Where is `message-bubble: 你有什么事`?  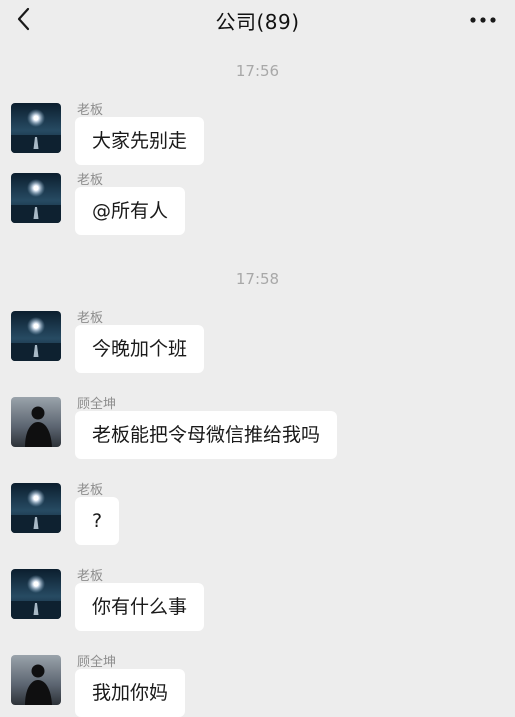 message-bubble: 你有什么事 is located at coordinates (140, 607).